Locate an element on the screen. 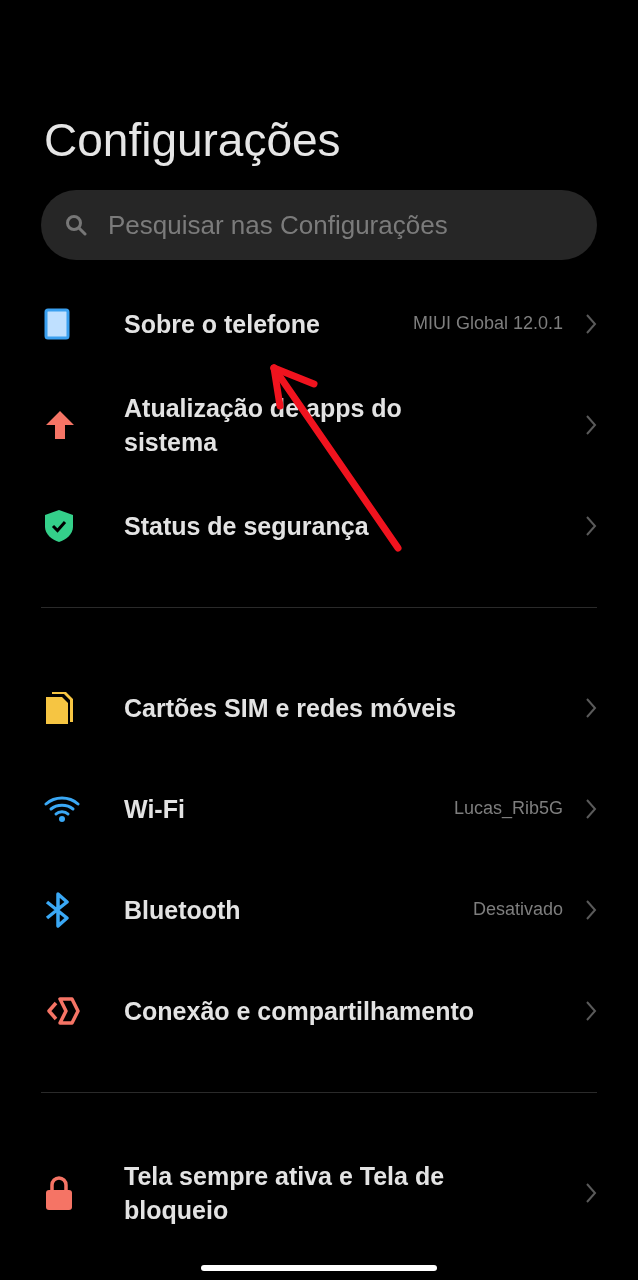 The image size is (638, 1280). item-label: Wi-Fi is located at coordinates (155, 809).